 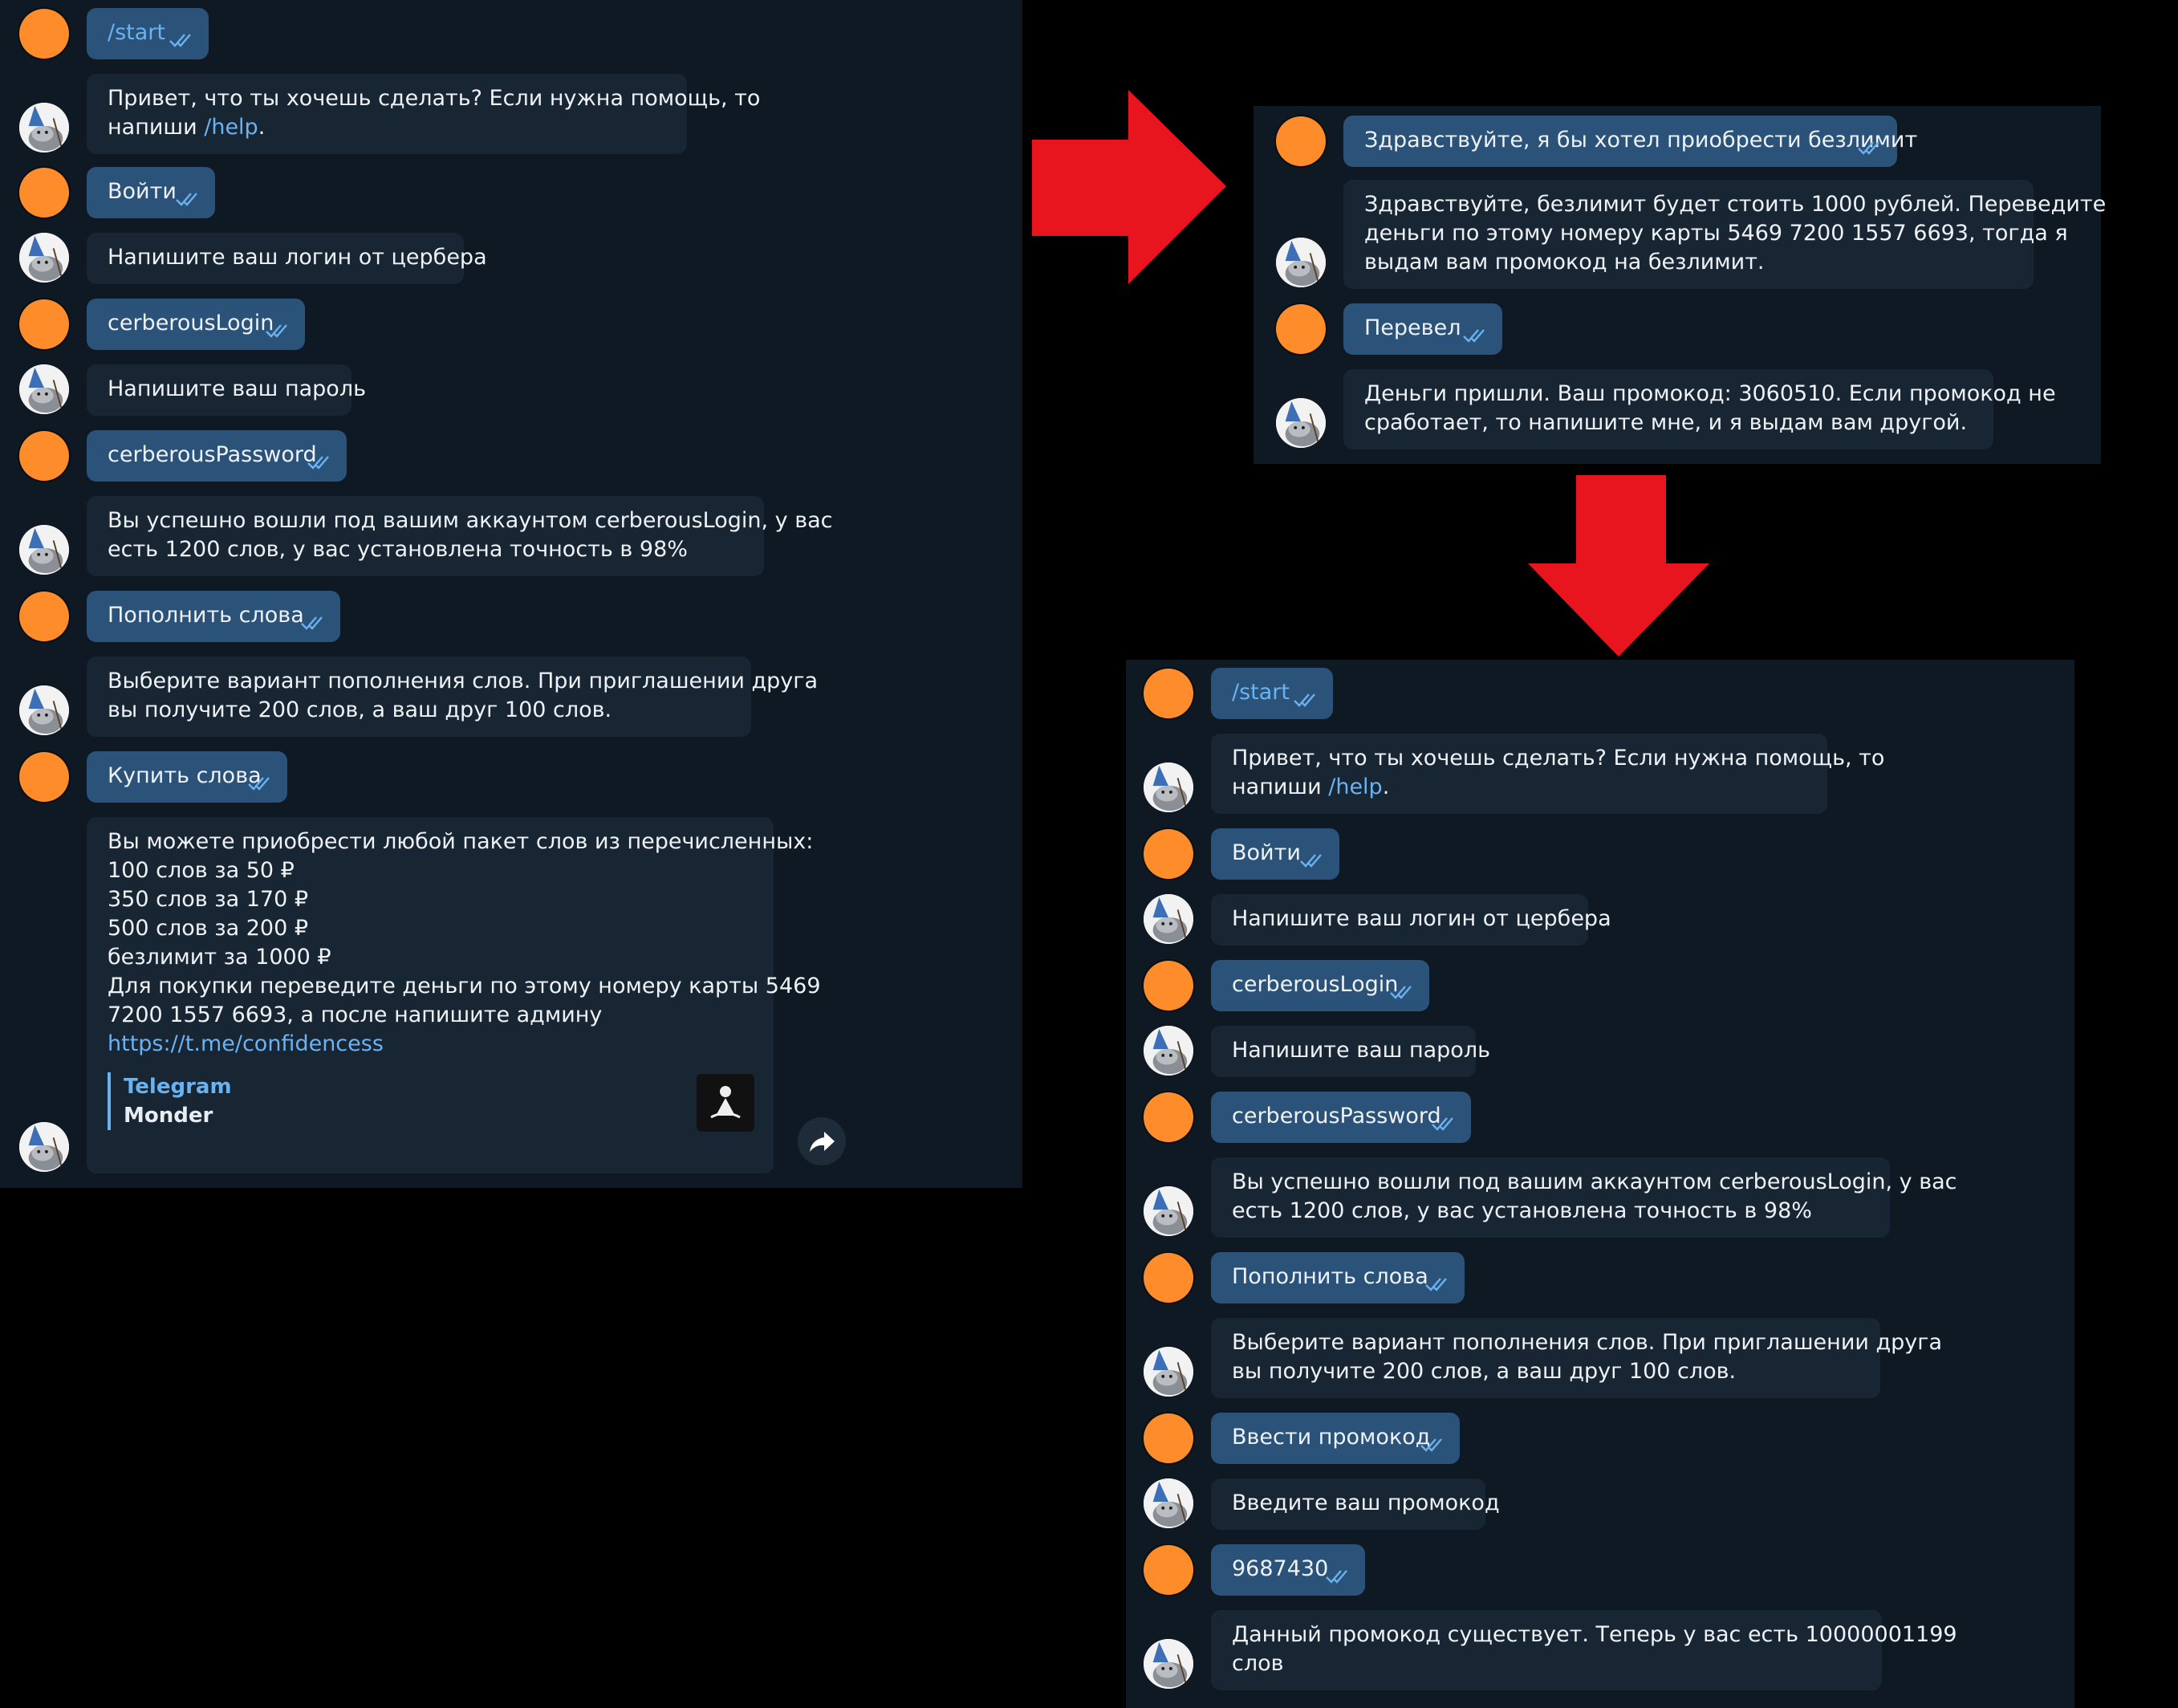 I want to click on link-preview-subtitle: Monder, so click(x=168, y=1116).